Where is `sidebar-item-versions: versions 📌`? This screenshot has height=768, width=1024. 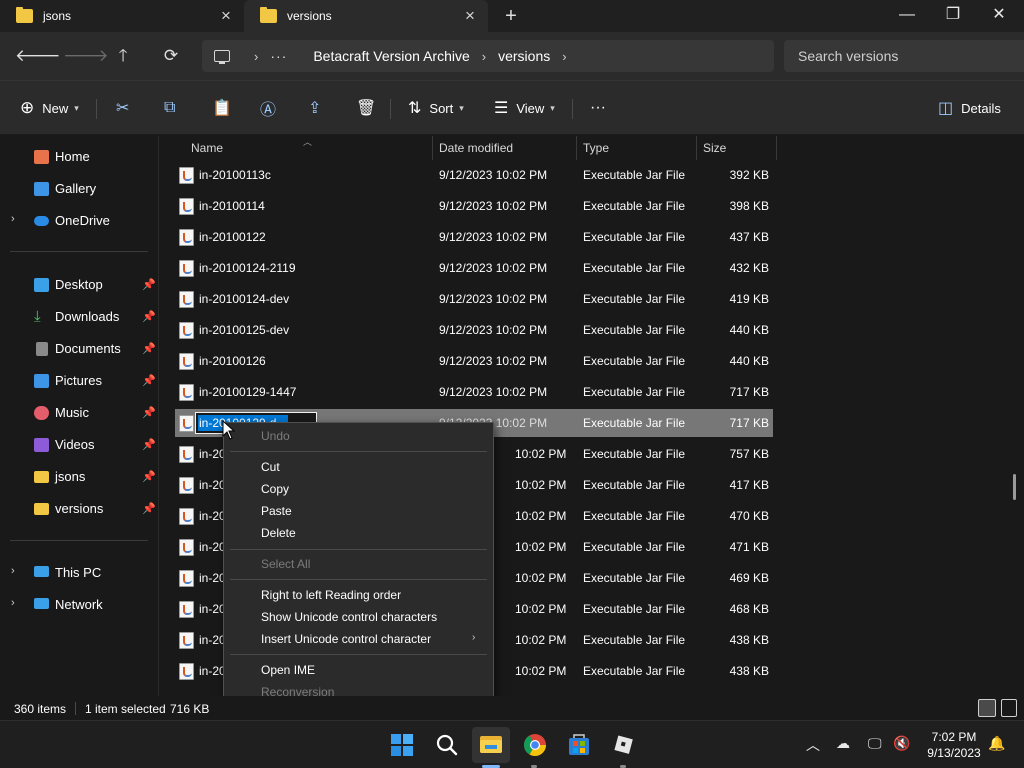
sidebar-item-versions: versions 📌 is located at coordinates (79, 509).